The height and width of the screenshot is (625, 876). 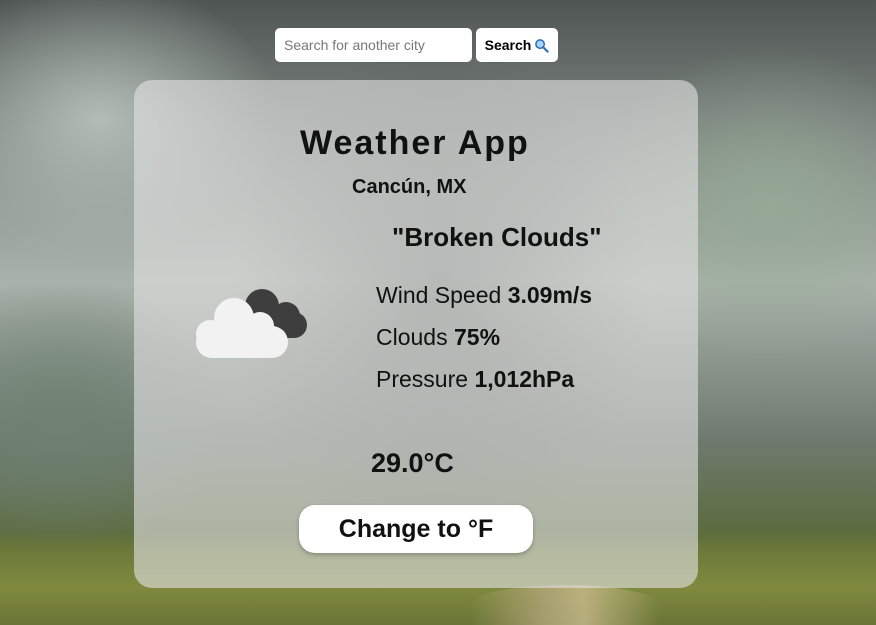 I want to click on pressure-label: Pressure, so click(x=422, y=379).